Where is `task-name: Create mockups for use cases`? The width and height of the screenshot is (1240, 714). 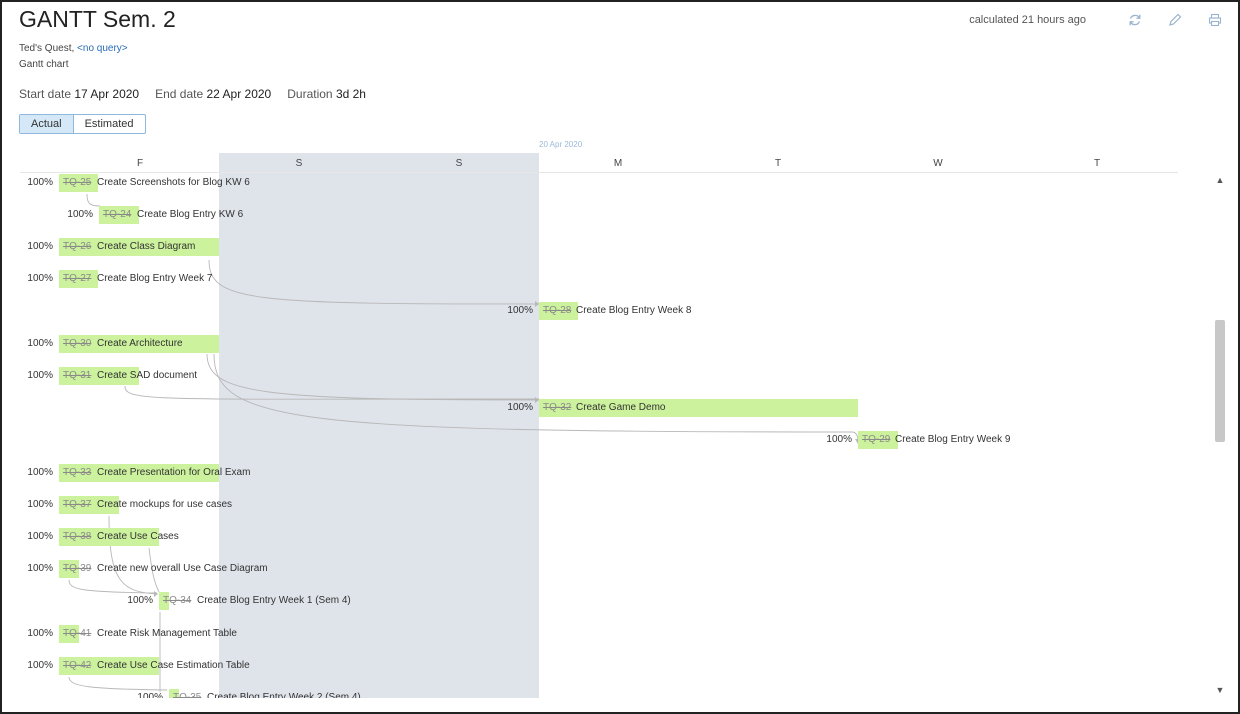 task-name: Create mockups for use cases is located at coordinates (164, 504).